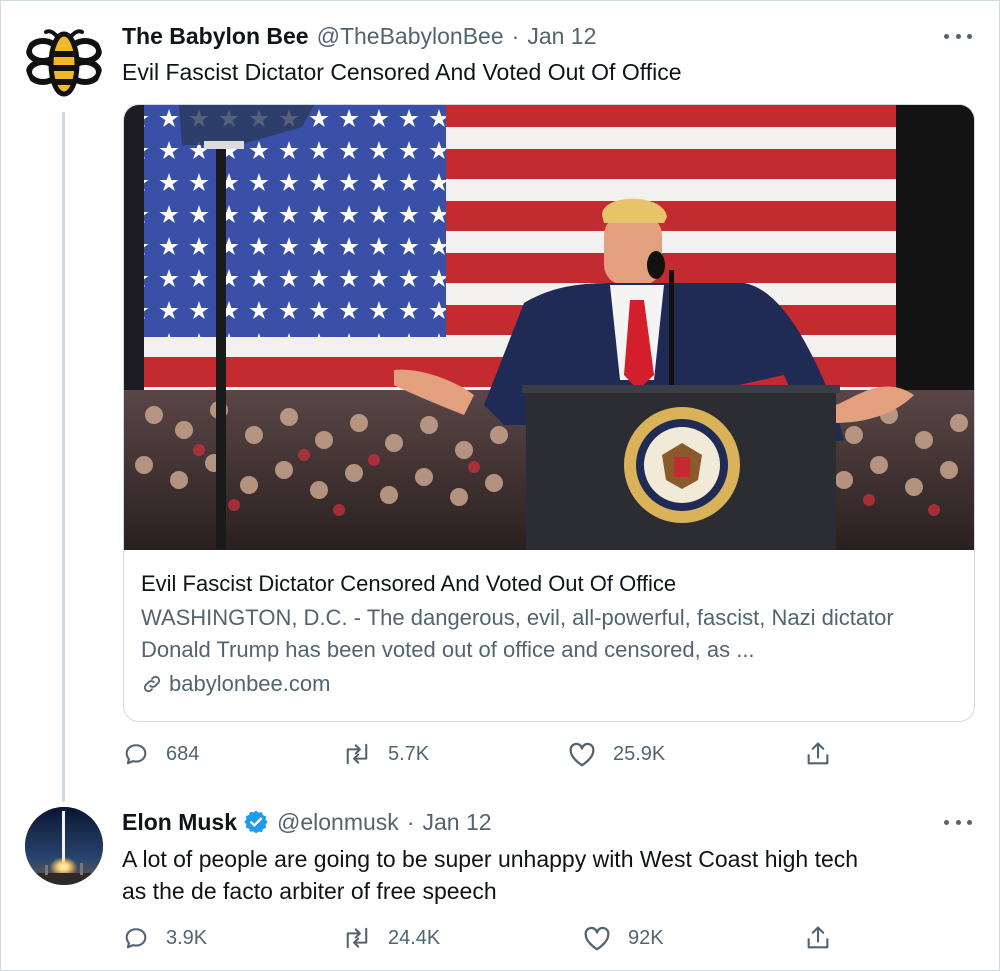 The width and height of the screenshot is (1000, 971). I want to click on tweet1-header: The Babylon Bee @TheBabylonBee · Jan 12, so click(359, 36).